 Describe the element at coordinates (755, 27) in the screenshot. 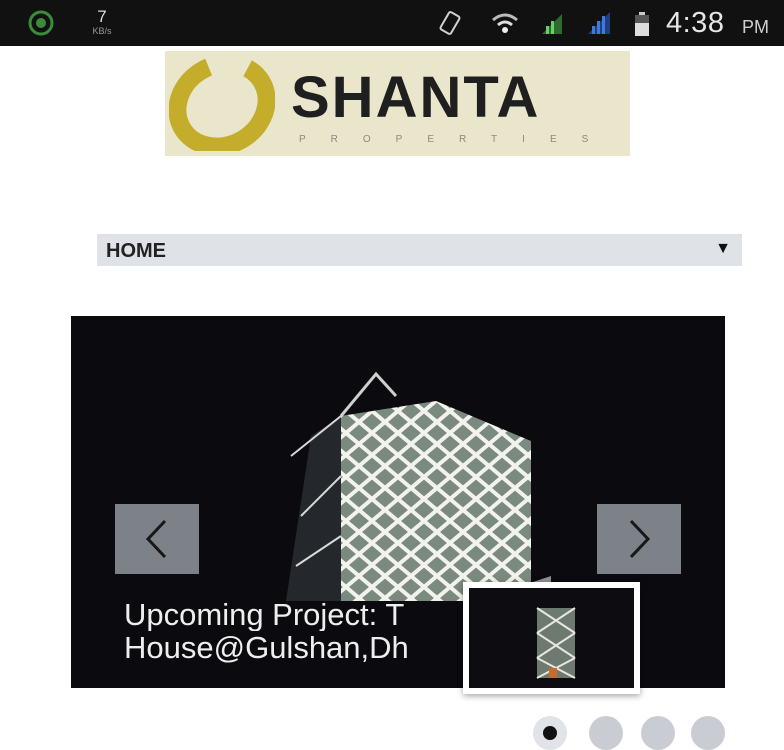

I see `clock-ampm: PM` at that location.